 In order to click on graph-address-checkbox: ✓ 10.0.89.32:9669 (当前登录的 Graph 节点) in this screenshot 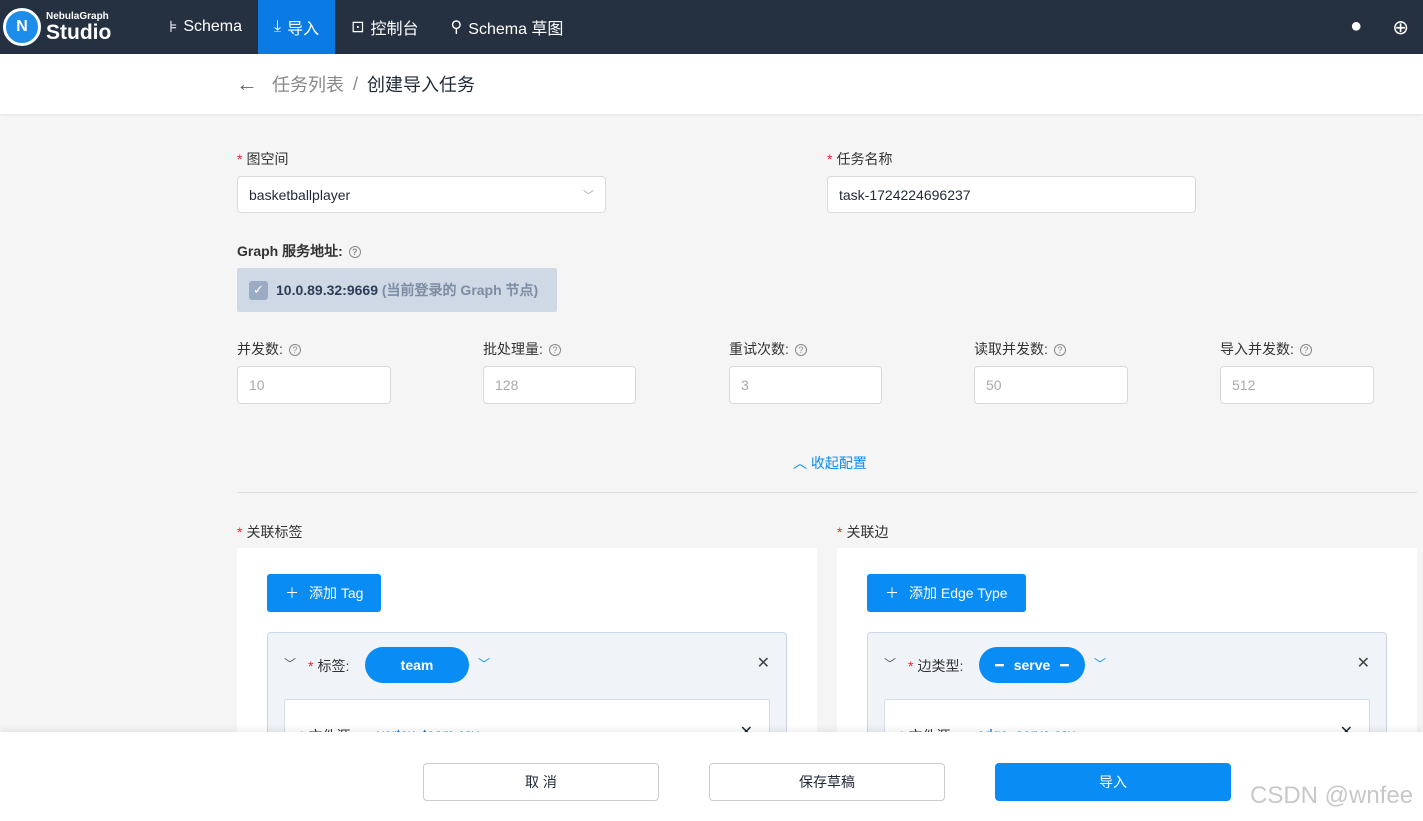, I will do `click(397, 290)`.